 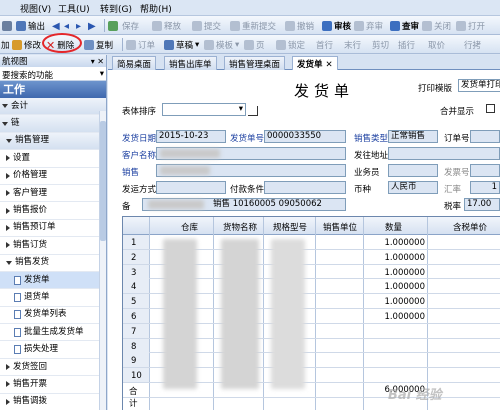 What do you see at coordinates (470, 227) in the screenshot?
I see `col-price: 含税单价` at bounding box center [470, 227].